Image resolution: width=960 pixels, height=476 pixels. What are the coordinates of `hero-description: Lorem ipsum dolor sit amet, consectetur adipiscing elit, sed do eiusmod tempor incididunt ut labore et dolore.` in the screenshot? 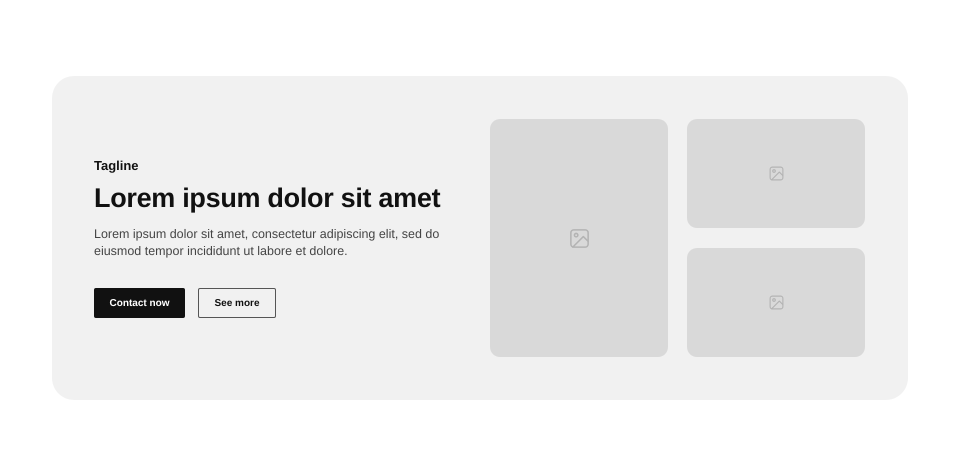 It's located at (267, 243).